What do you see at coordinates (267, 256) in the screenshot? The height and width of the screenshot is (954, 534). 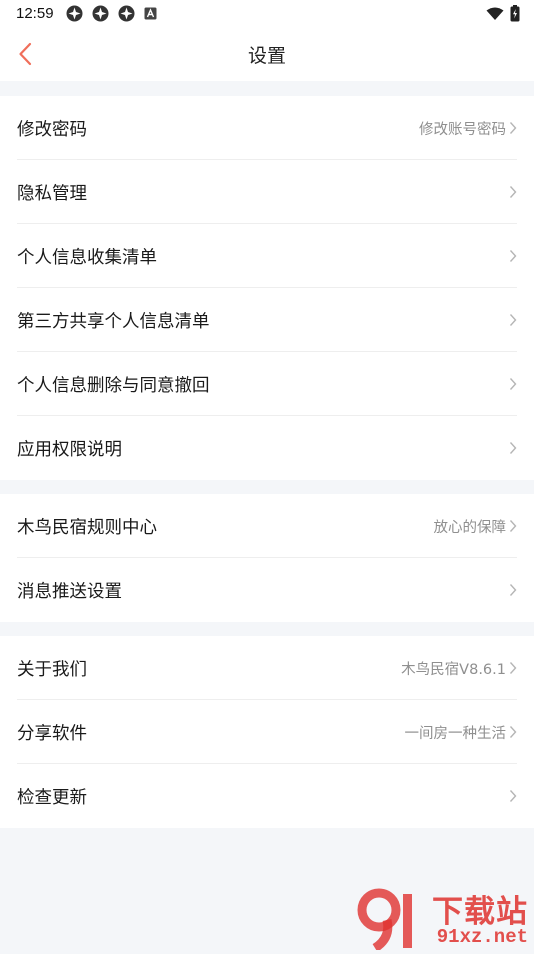 I see `settings-item-personal-info-collection: 个人信息收集清单` at bounding box center [267, 256].